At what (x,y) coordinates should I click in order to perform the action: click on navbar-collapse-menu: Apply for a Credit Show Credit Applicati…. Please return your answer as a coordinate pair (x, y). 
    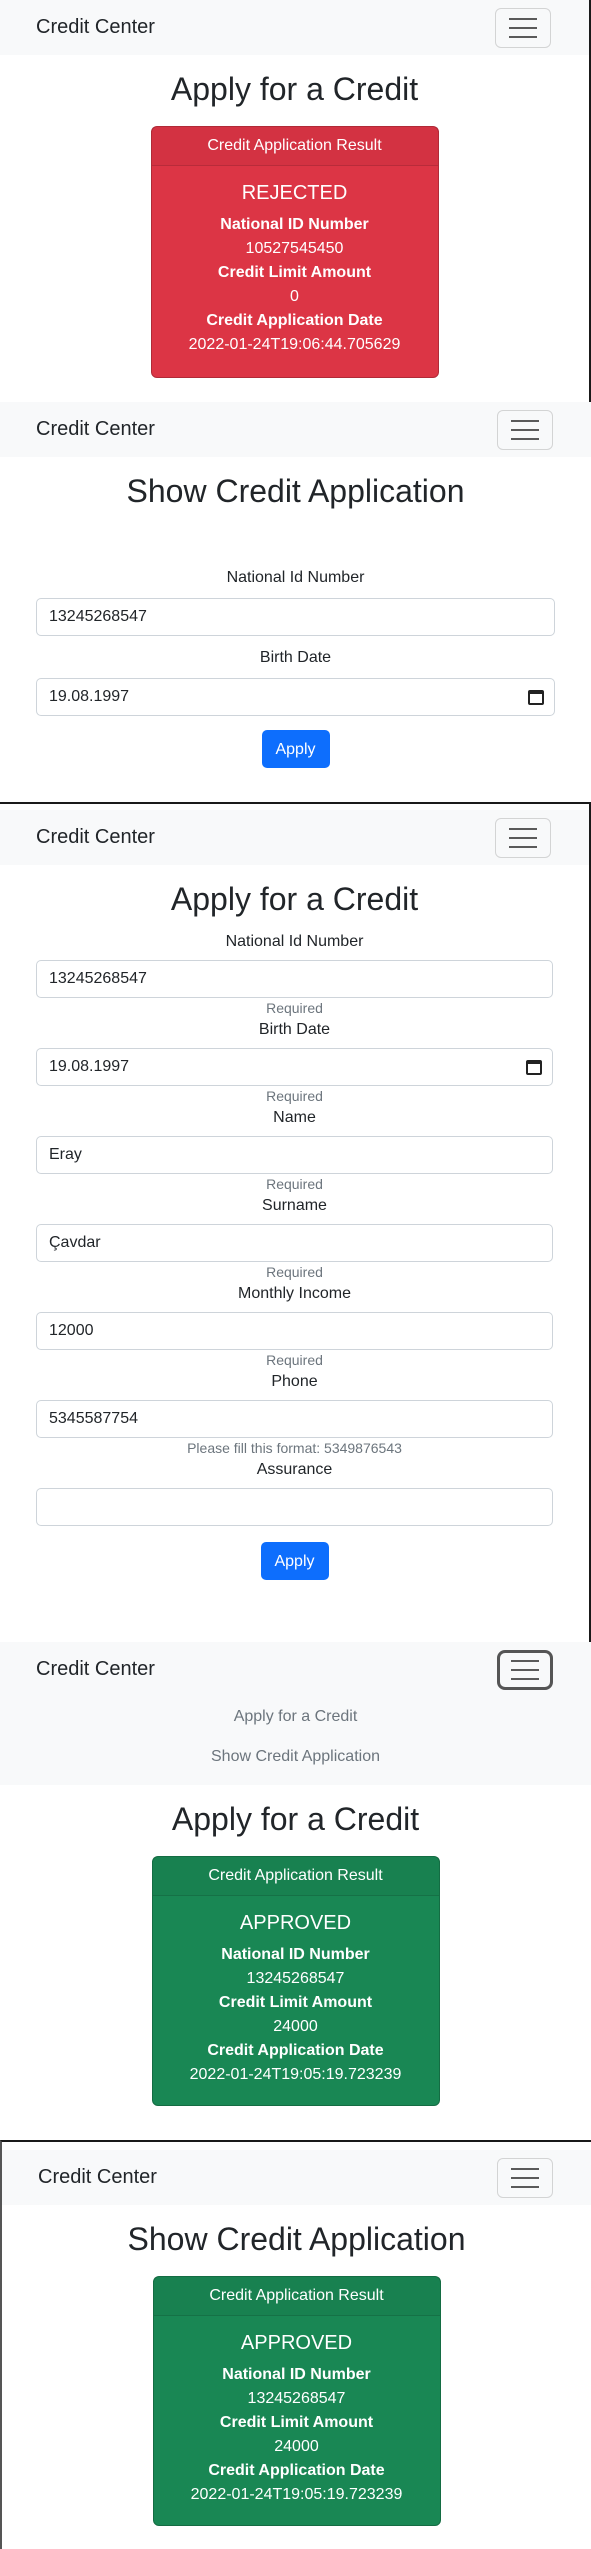
    Looking at the image, I should click on (295, 1741).